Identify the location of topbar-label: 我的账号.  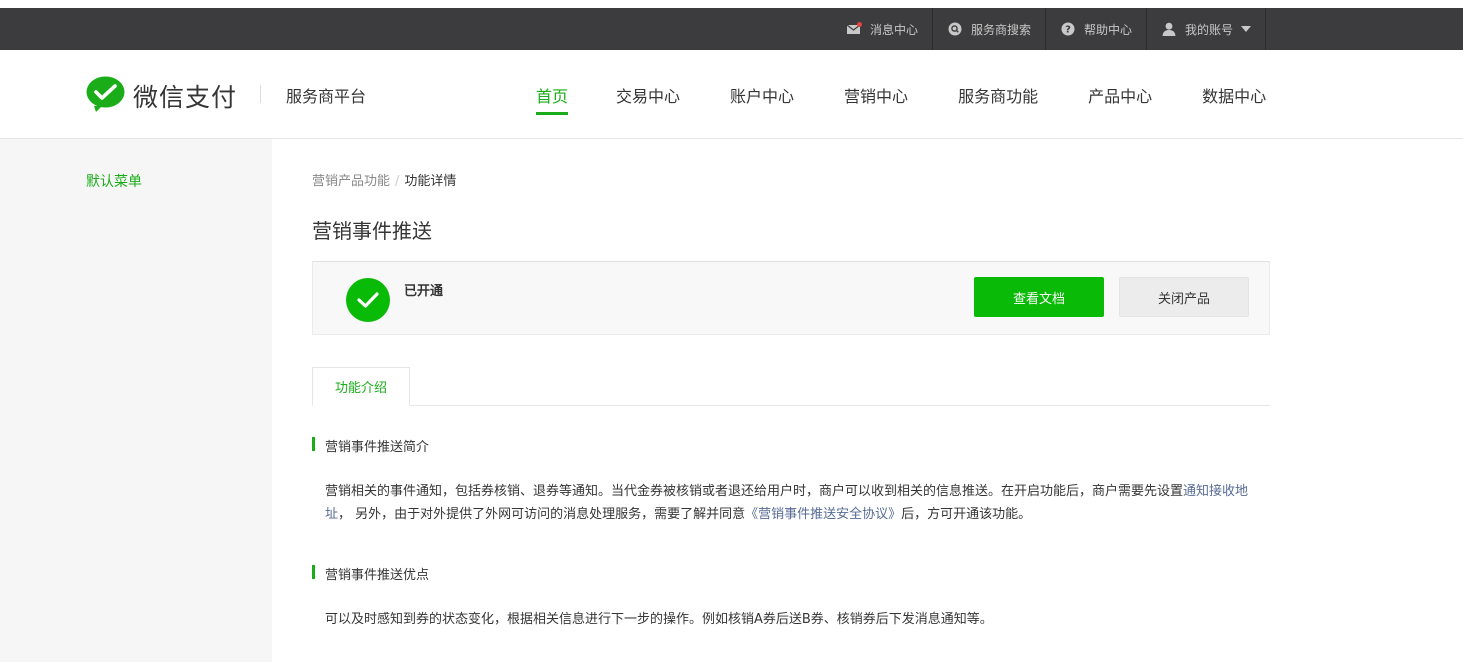
(1209, 29).